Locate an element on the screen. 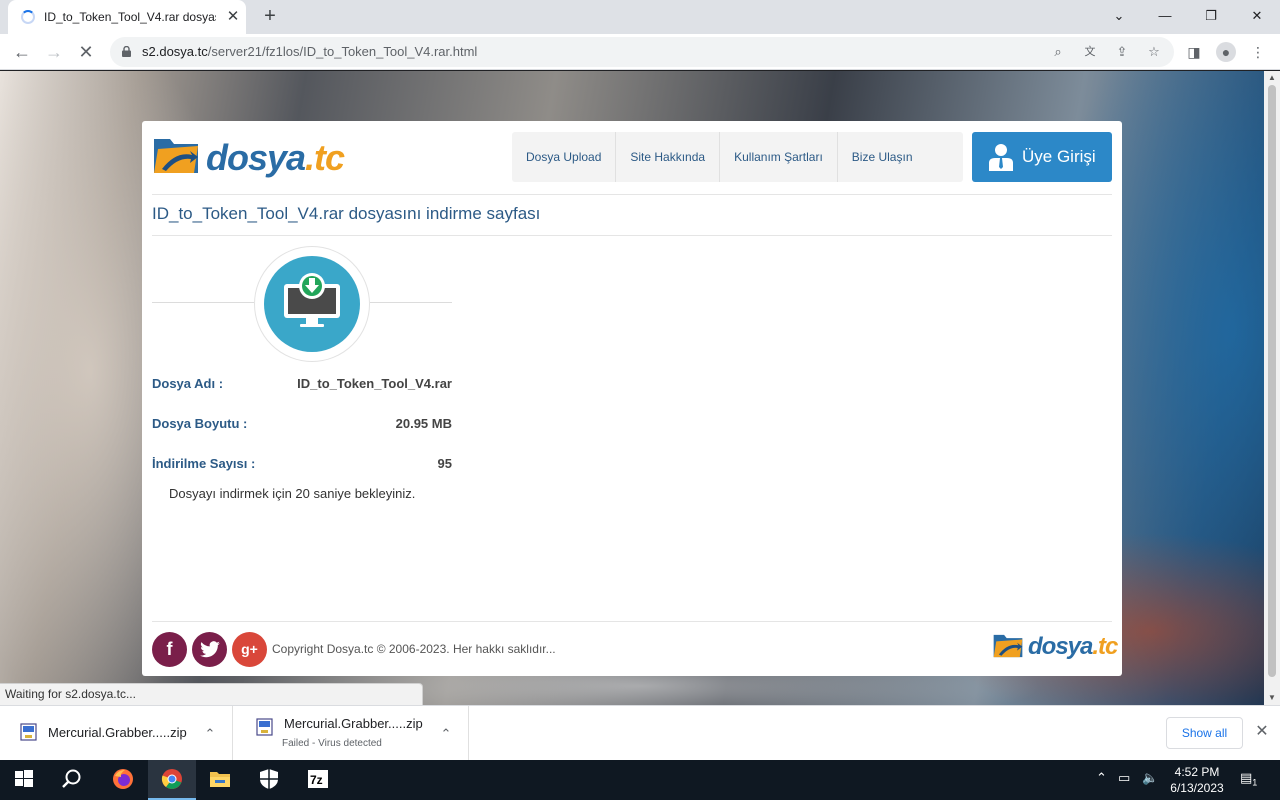 The image size is (1280, 800). site-logo: dosya.tc is located at coordinates (248, 158).